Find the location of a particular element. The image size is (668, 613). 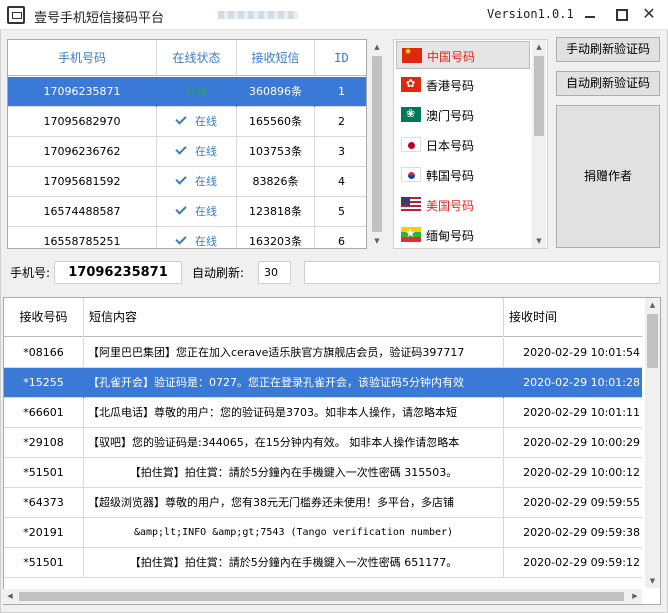

time-cell: 2020-02-29 09:59:38 is located at coordinates (581, 532).